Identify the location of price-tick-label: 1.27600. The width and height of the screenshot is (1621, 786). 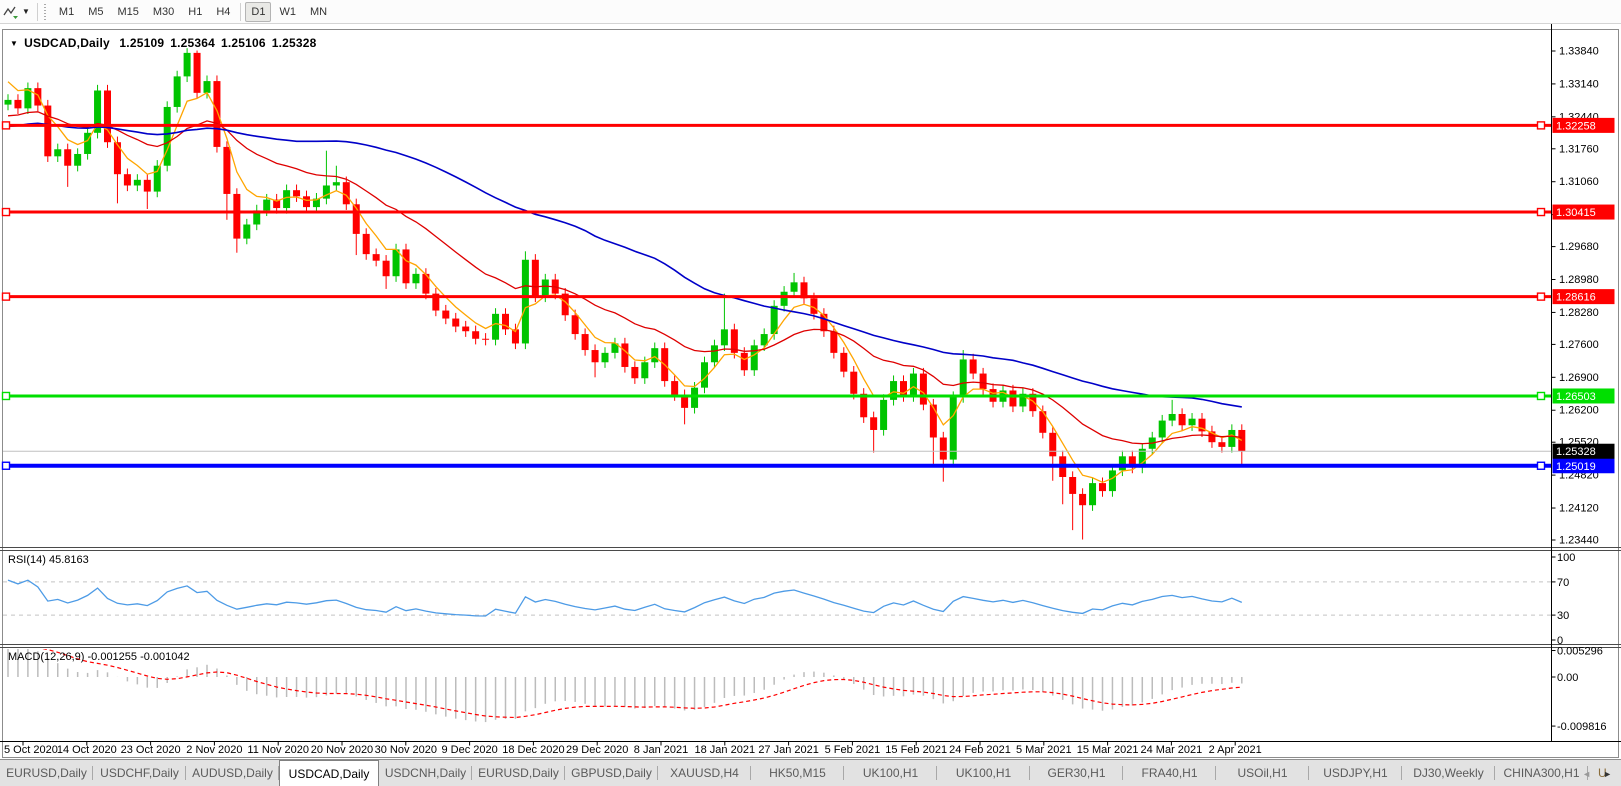
(1579, 345).